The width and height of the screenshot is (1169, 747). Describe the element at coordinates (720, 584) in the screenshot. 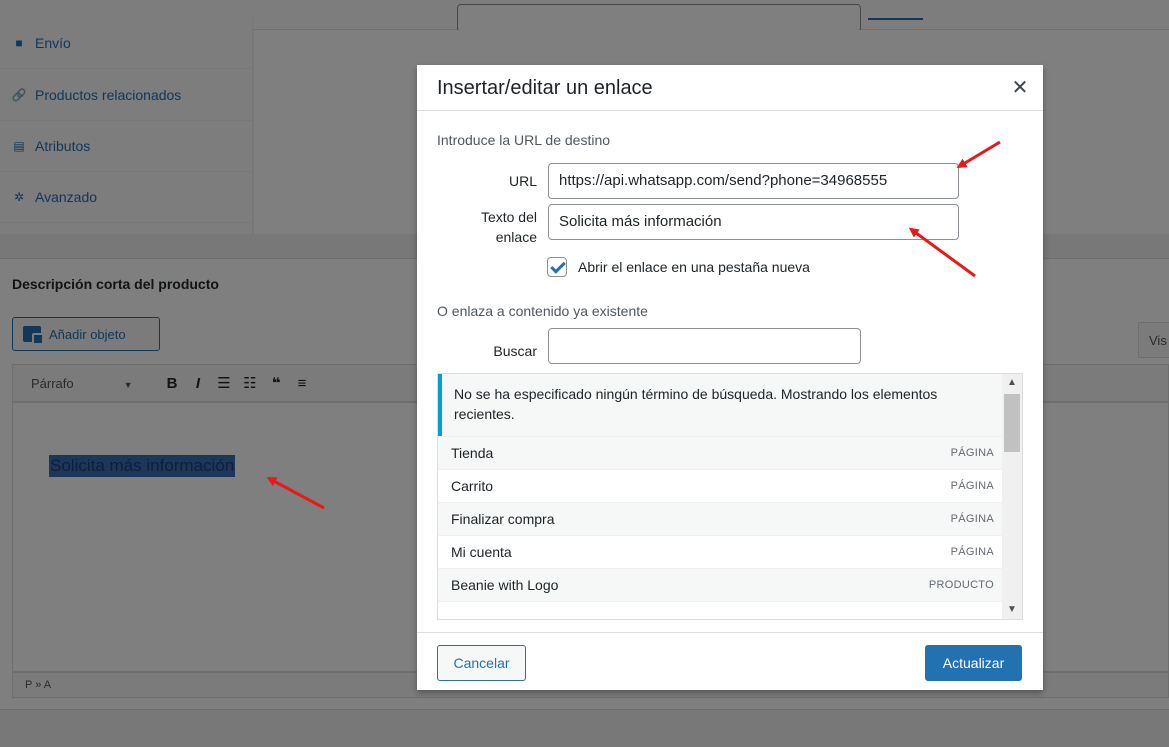

I see `result-row: Beanie with Logo PRODUCTO` at that location.